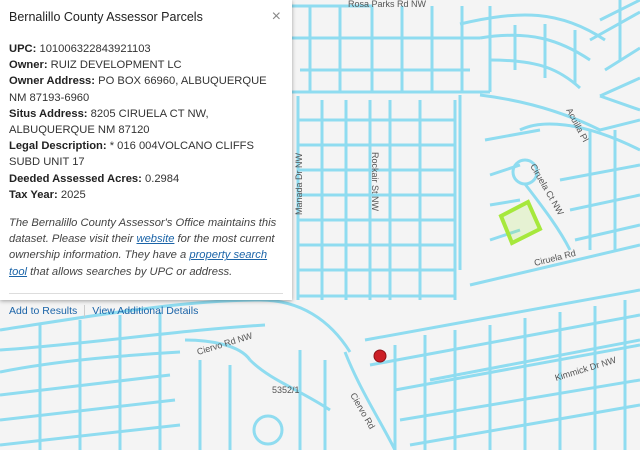  I want to click on attribute-row-owner: Owner: RUIZ DEVELOPMENT LC, so click(146, 65).